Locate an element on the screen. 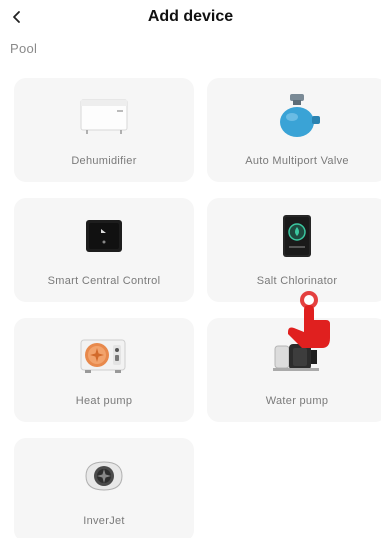 The image size is (381, 538). device-card-auto-multiport-valve: Auto Multiport Valve is located at coordinates (294, 130).